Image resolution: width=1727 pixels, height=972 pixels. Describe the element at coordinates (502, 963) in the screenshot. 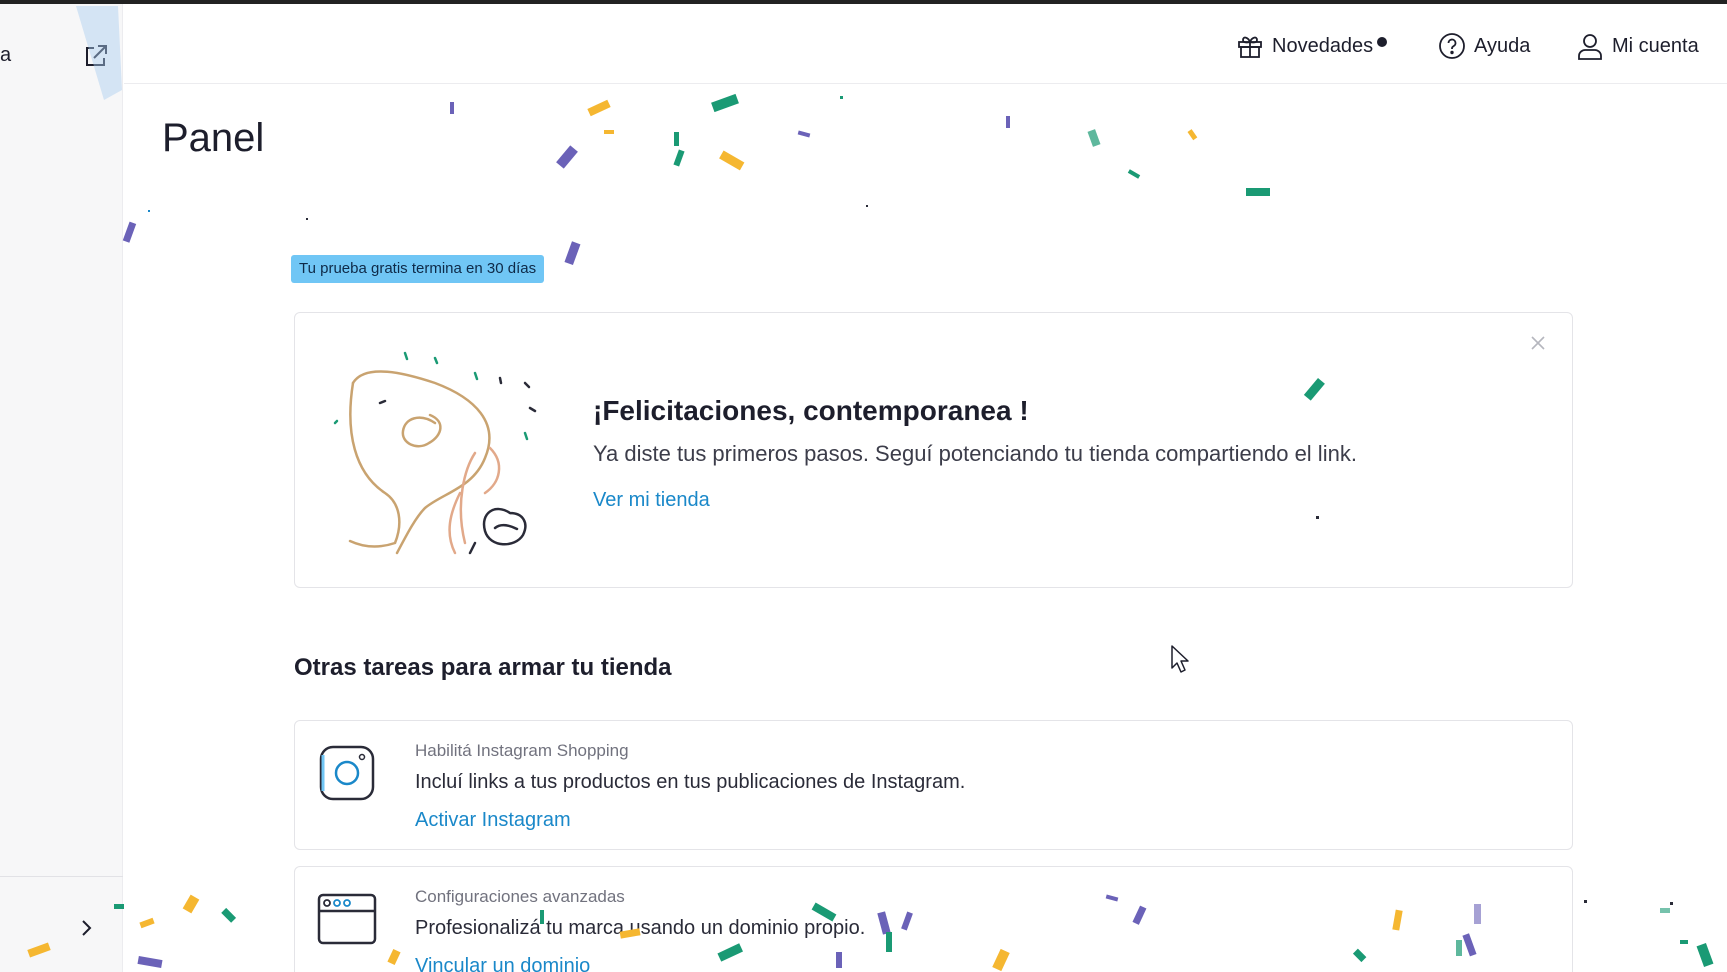

I see `link-domain-link: Vincular un dominio` at that location.